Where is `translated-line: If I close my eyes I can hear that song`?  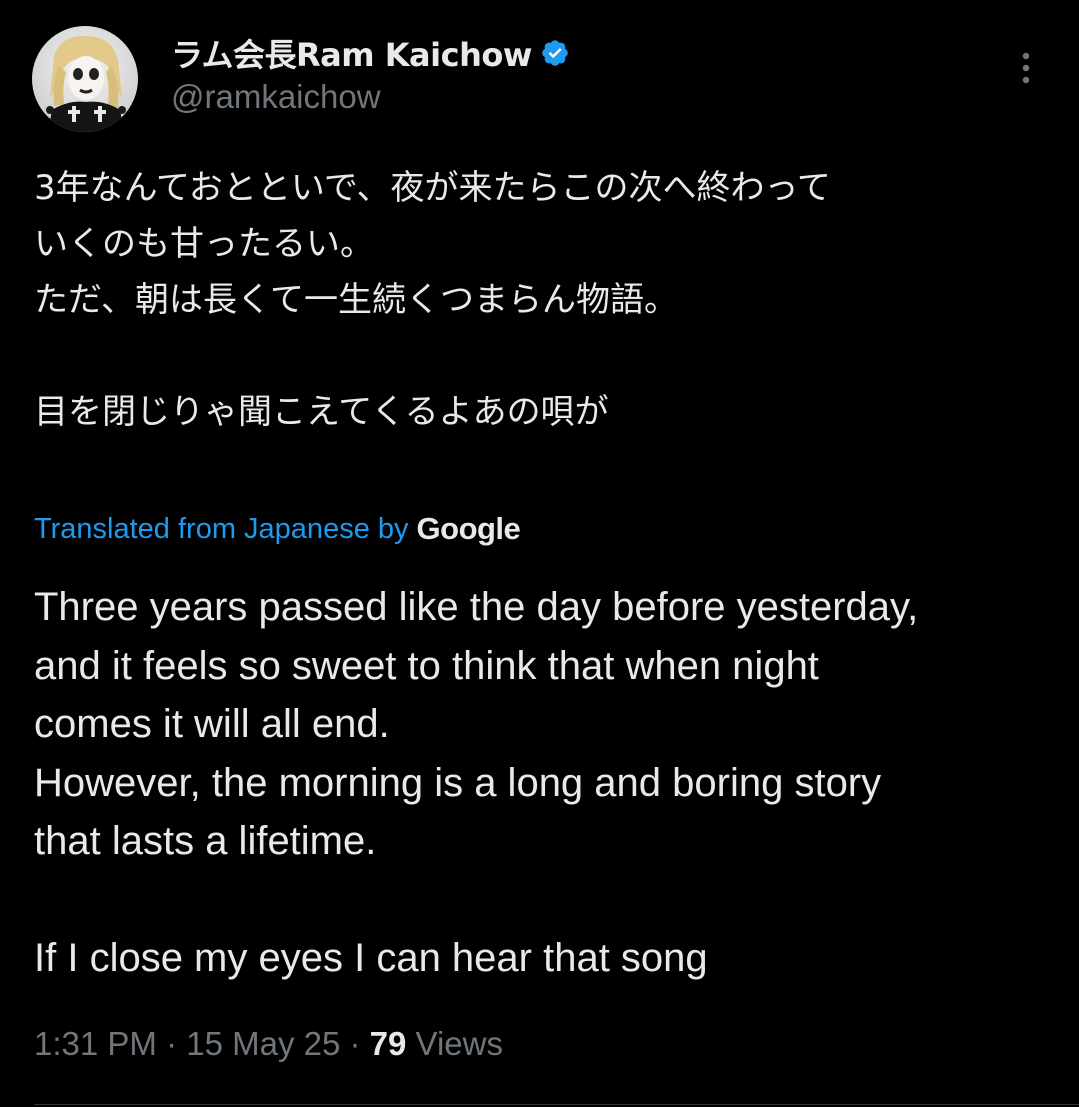 translated-line: If I close my eyes I can hear that song is located at coordinates (371, 958).